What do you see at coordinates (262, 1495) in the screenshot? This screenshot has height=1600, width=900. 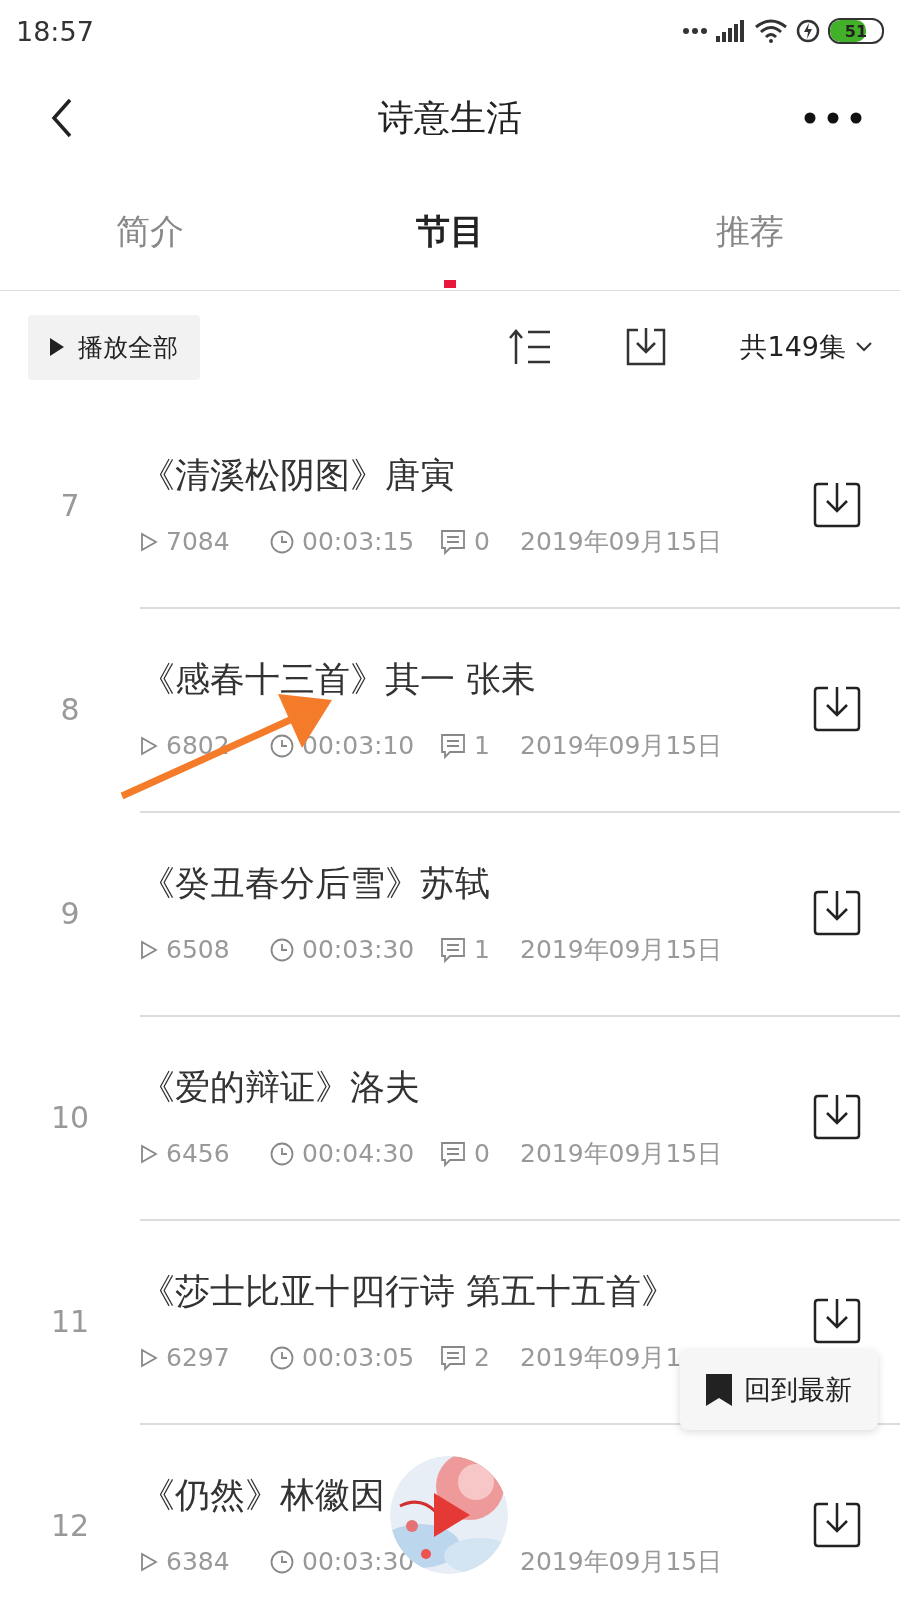 I see `episode-title: 《仍然》林徽因` at bounding box center [262, 1495].